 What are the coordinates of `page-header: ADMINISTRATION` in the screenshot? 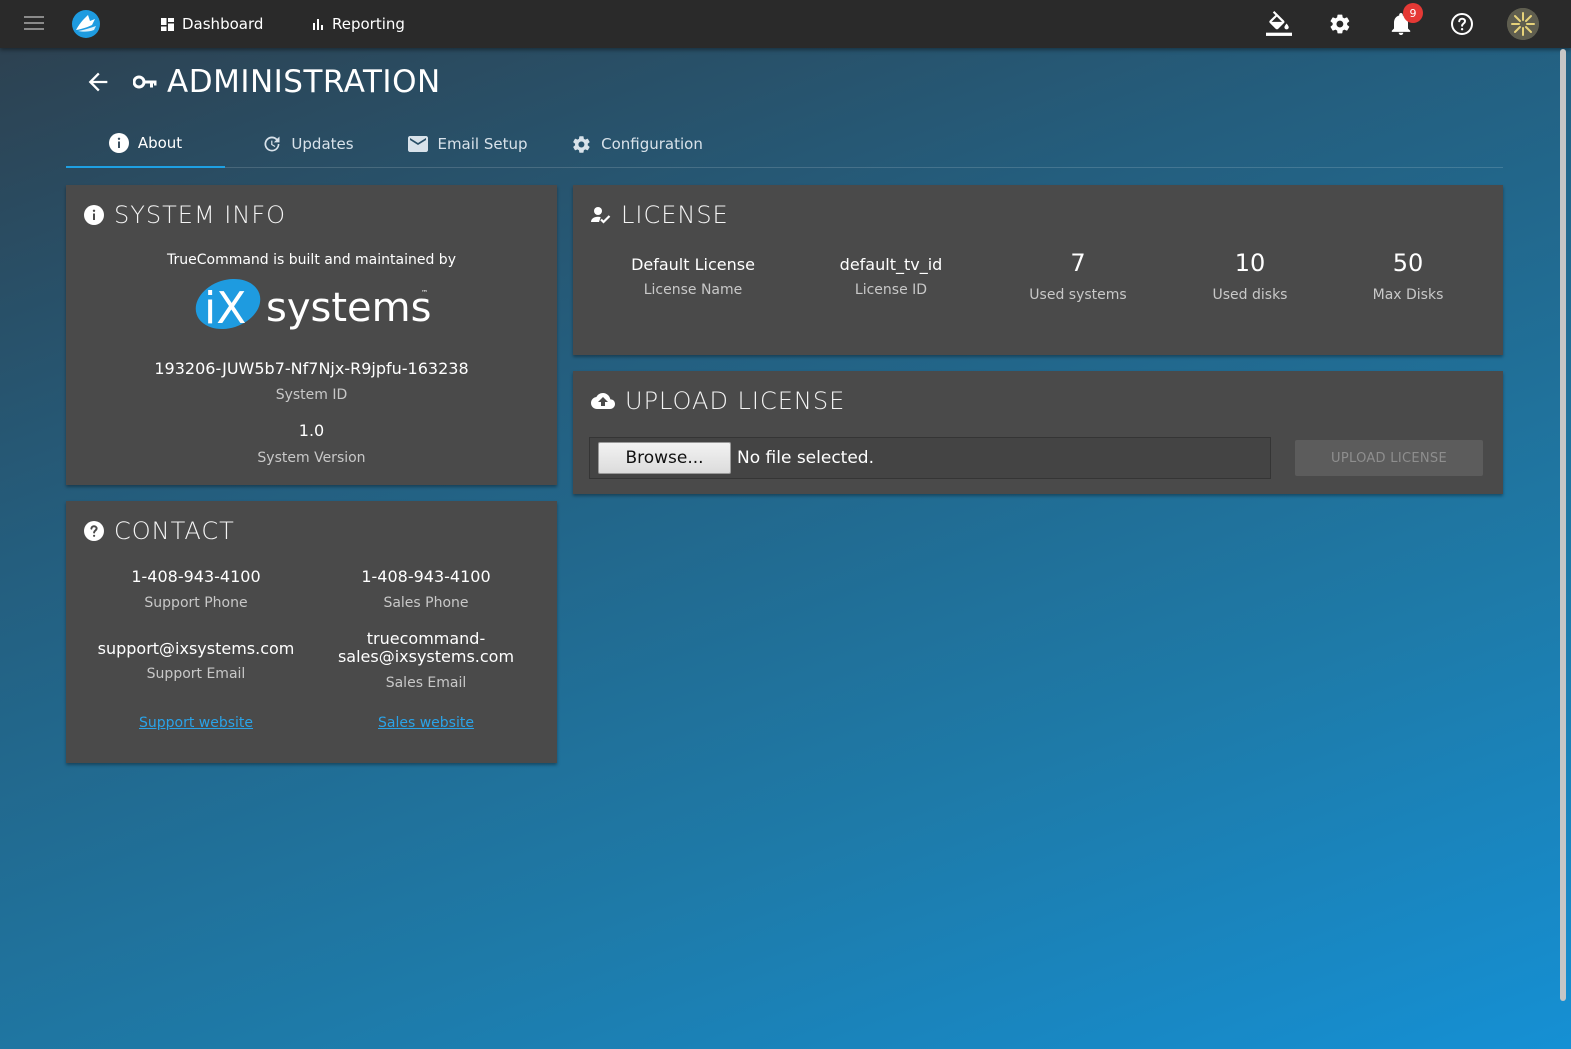 It's located at (287, 82).